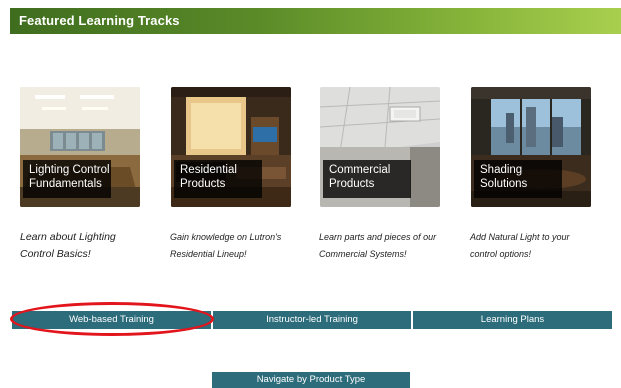 The height and width of the screenshot is (388, 621). Describe the element at coordinates (363, 254) in the screenshot. I see `description-line: Commercial Systems!` at that location.